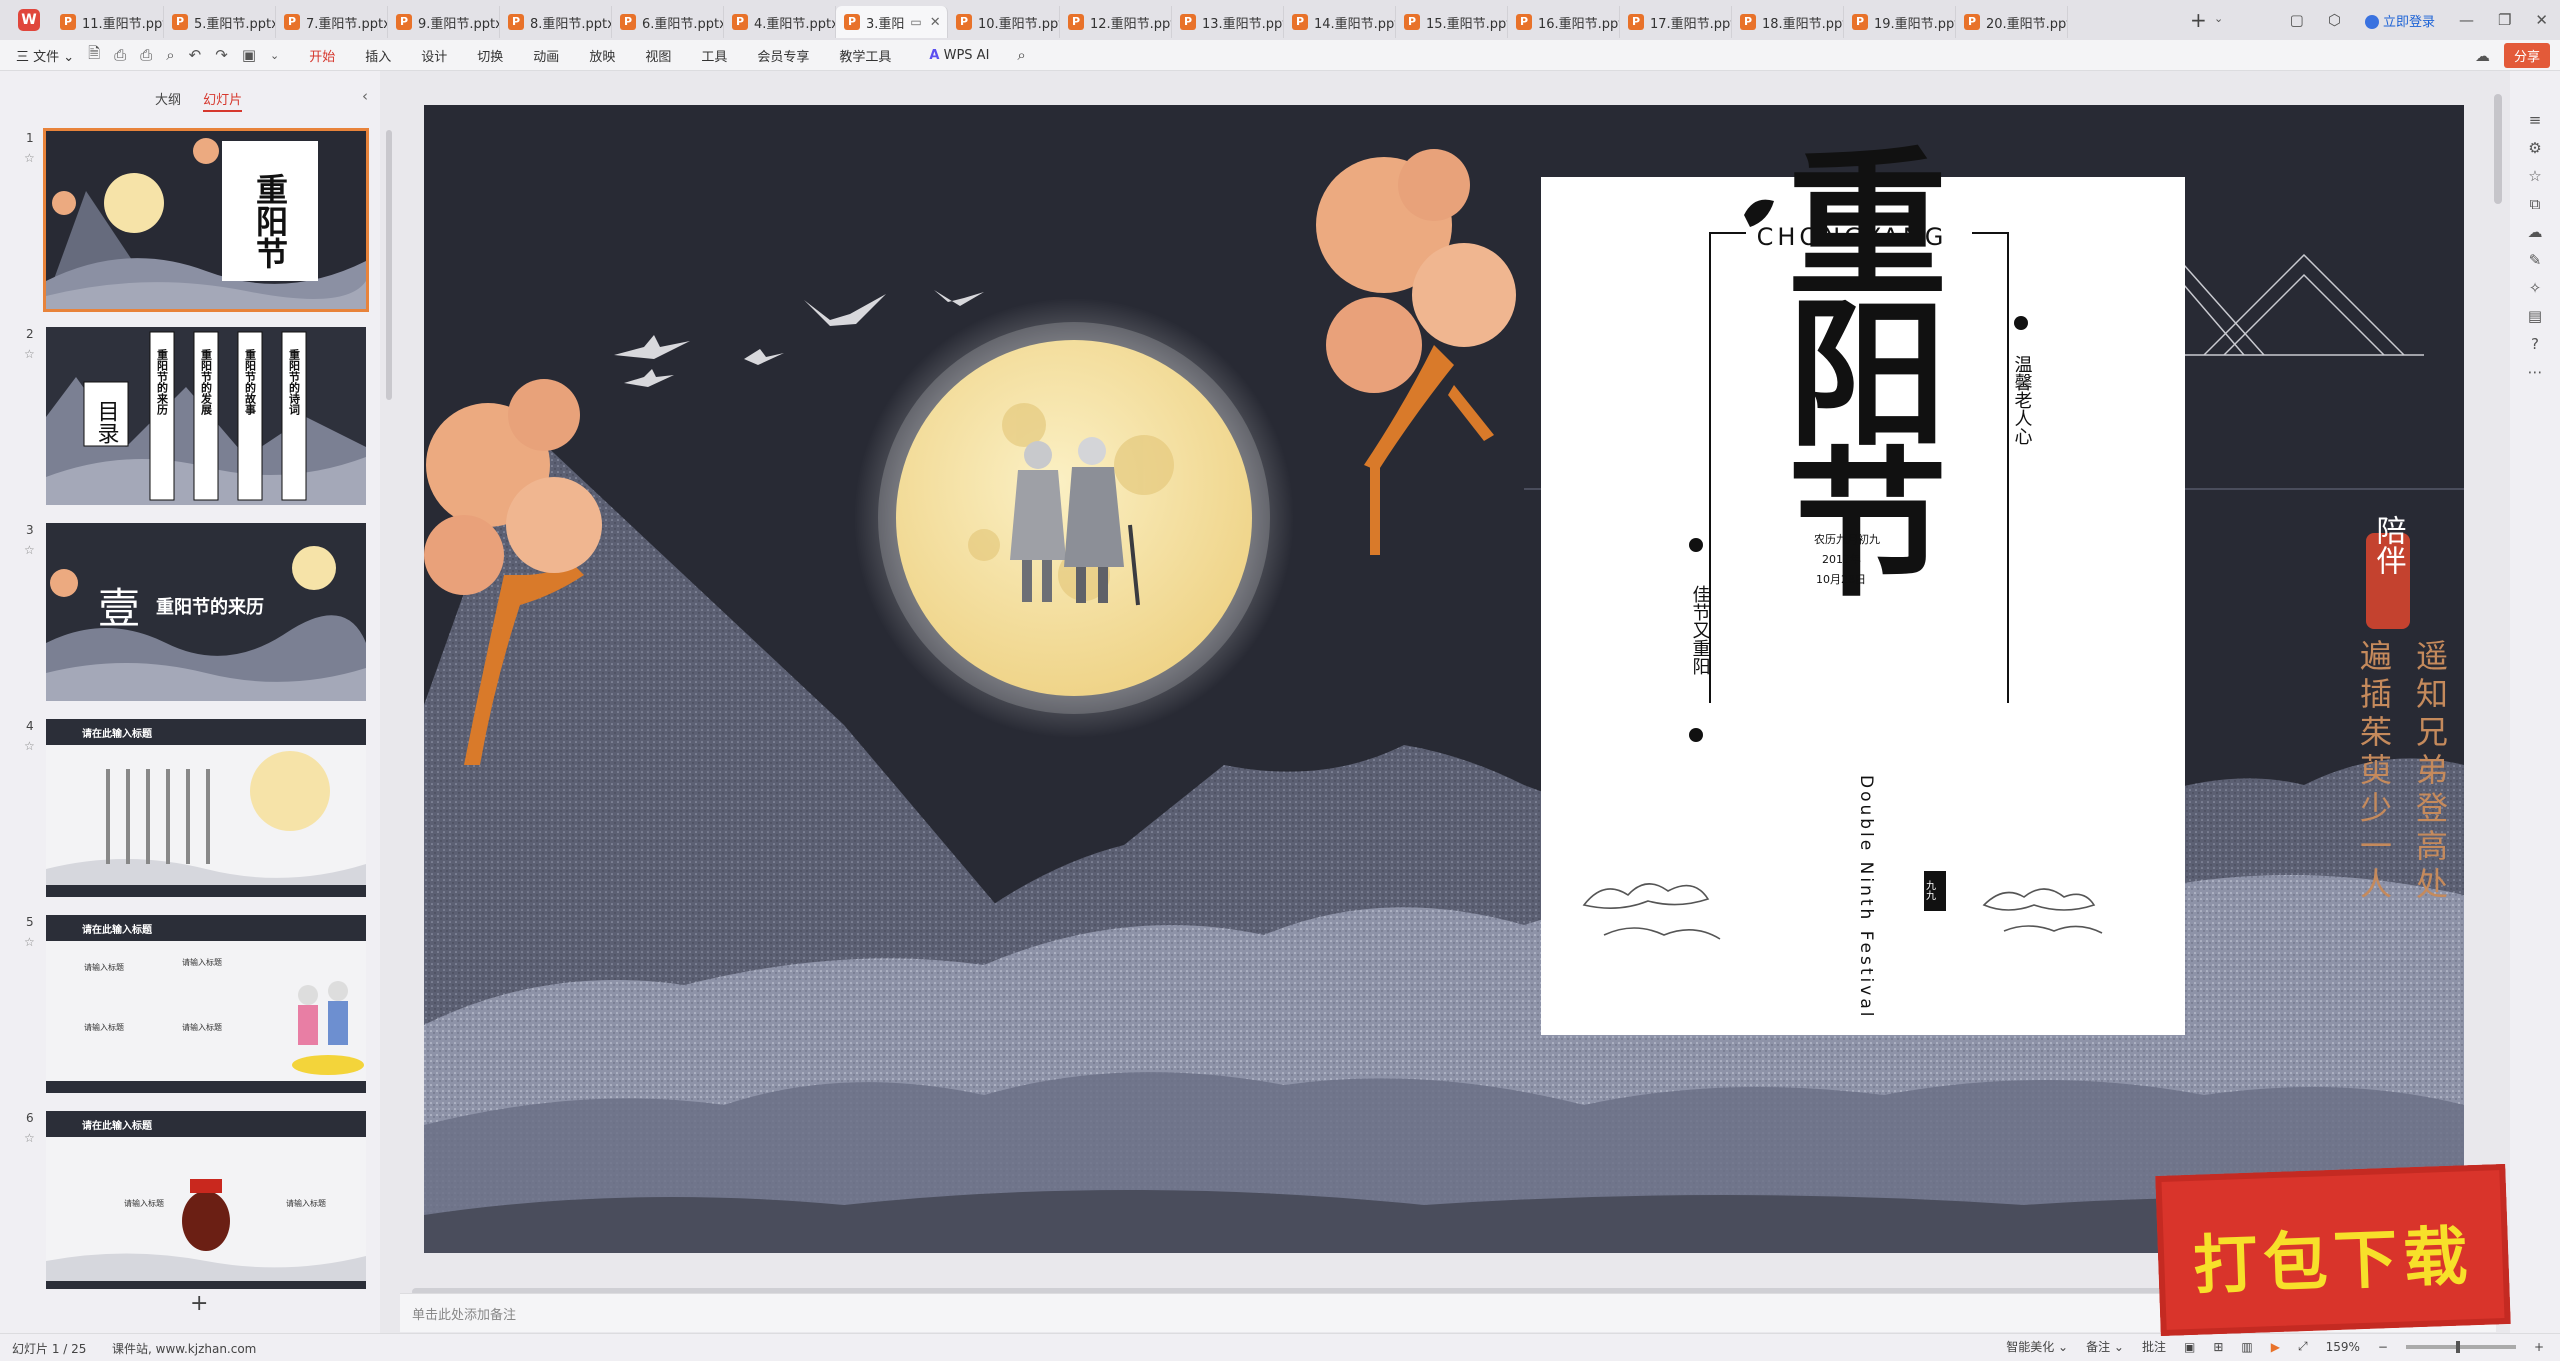 Image resolution: width=2560 pixels, height=1361 pixels. Describe the element at coordinates (2297, 20) in the screenshot. I see `layout-icon: ▢` at that location.